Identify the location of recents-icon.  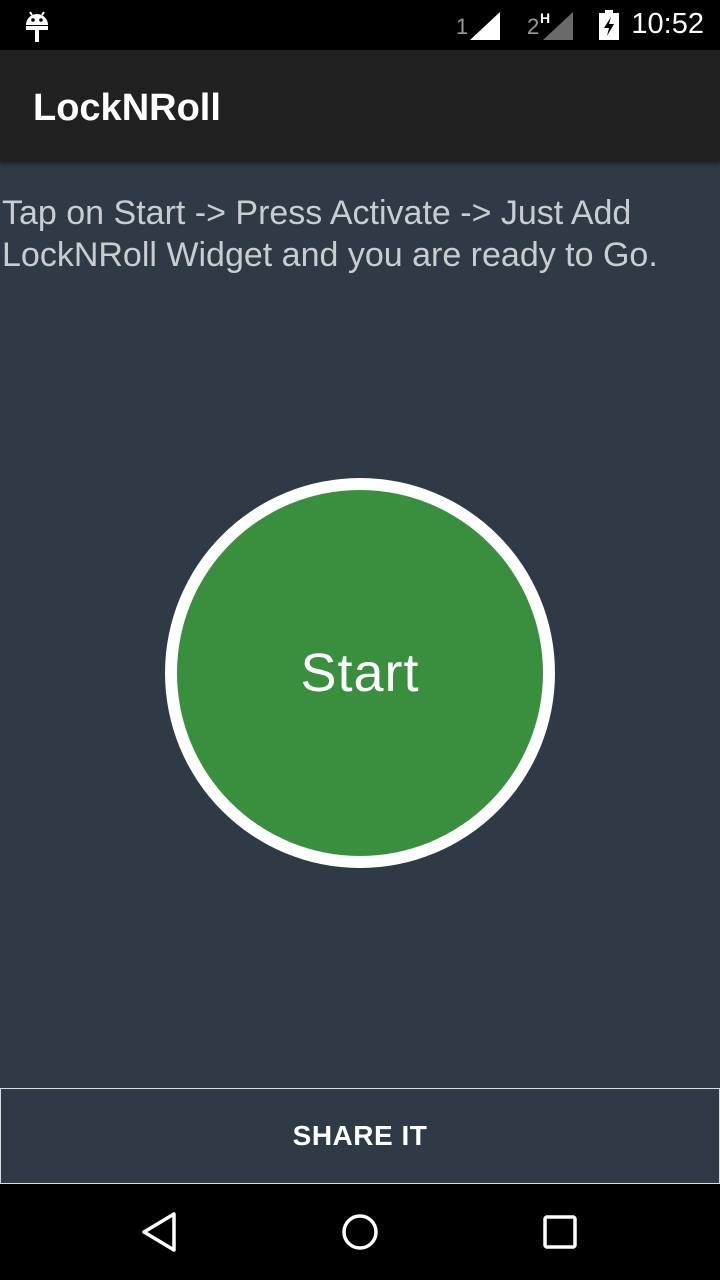
(560, 1232).